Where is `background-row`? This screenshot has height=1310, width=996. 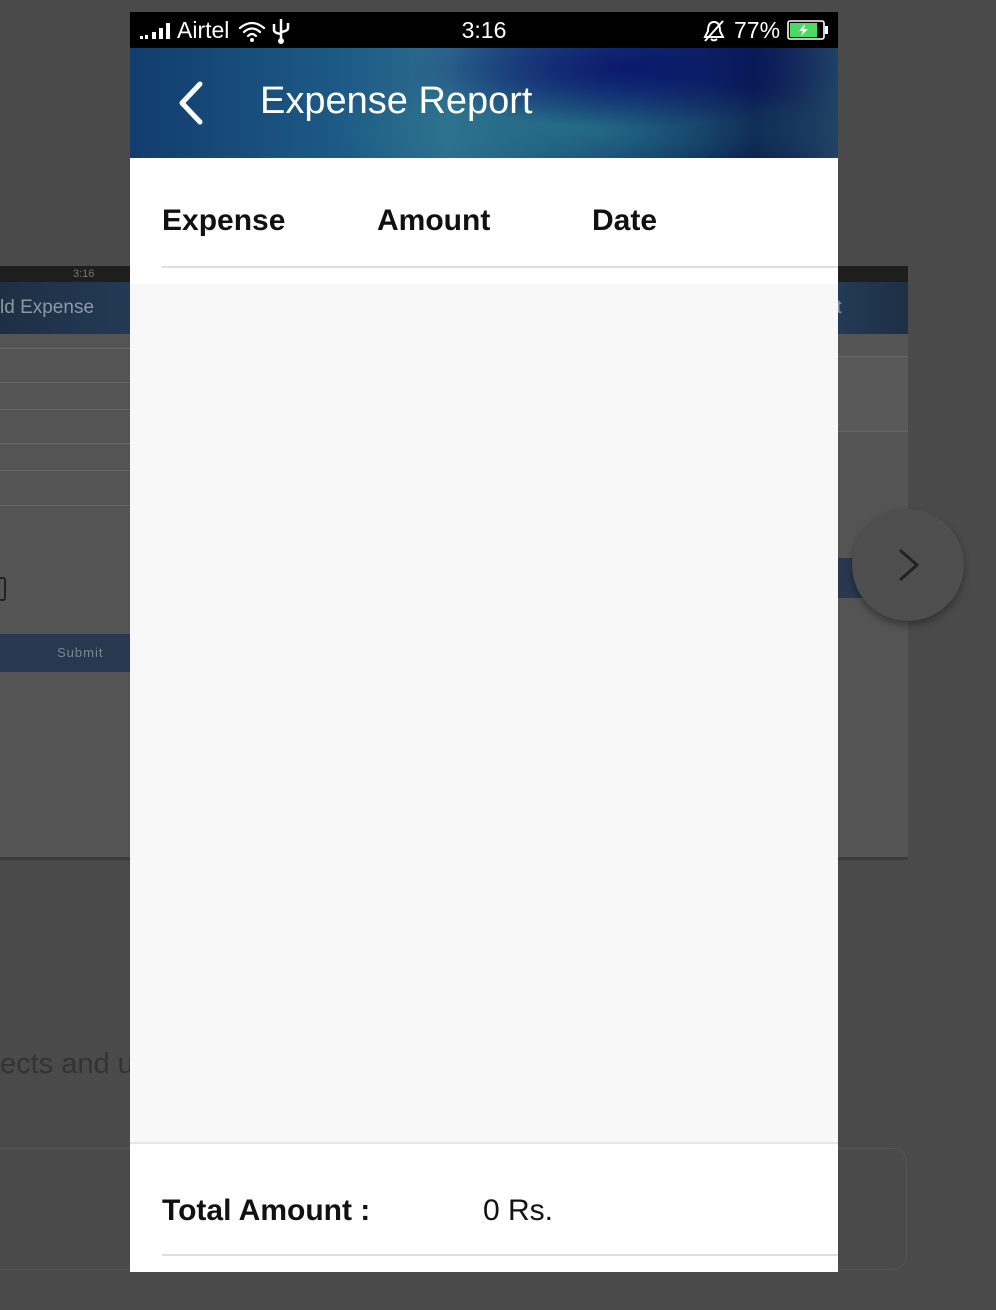
background-row is located at coordinates (873, 394).